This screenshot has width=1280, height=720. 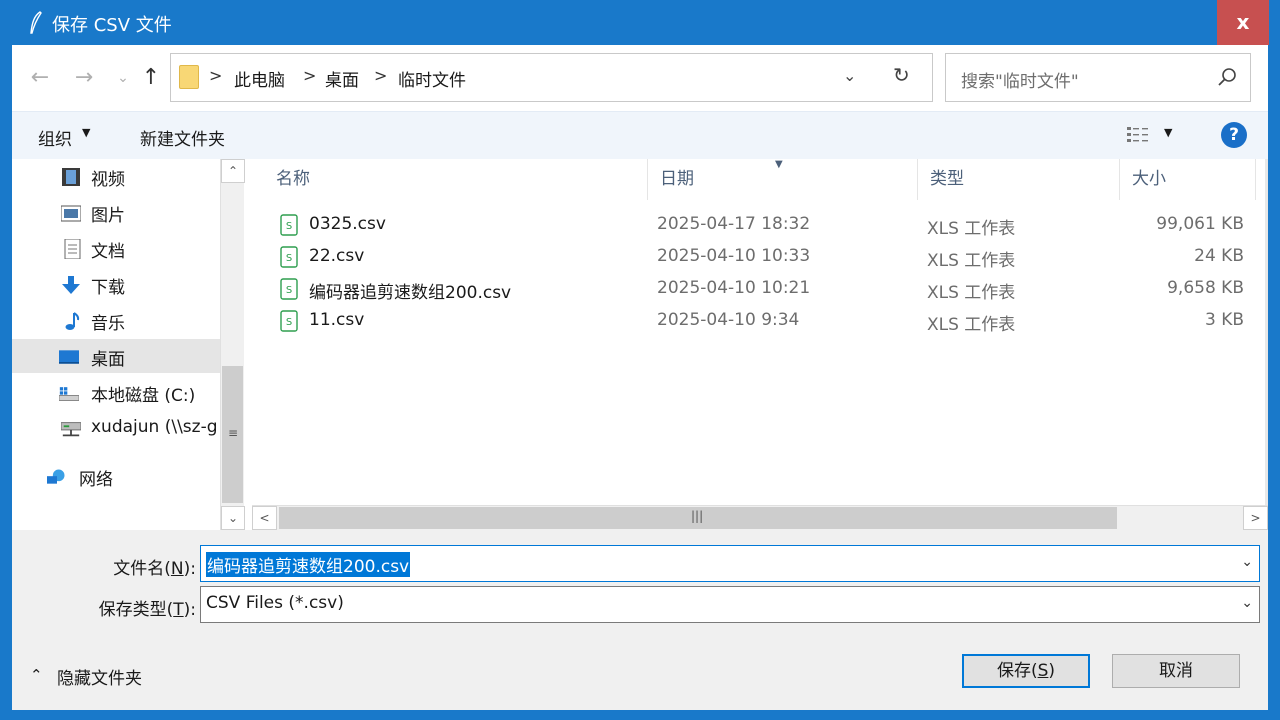 What do you see at coordinates (40, 78) in the screenshot?
I see `back-arrow-icon: ←` at bounding box center [40, 78].